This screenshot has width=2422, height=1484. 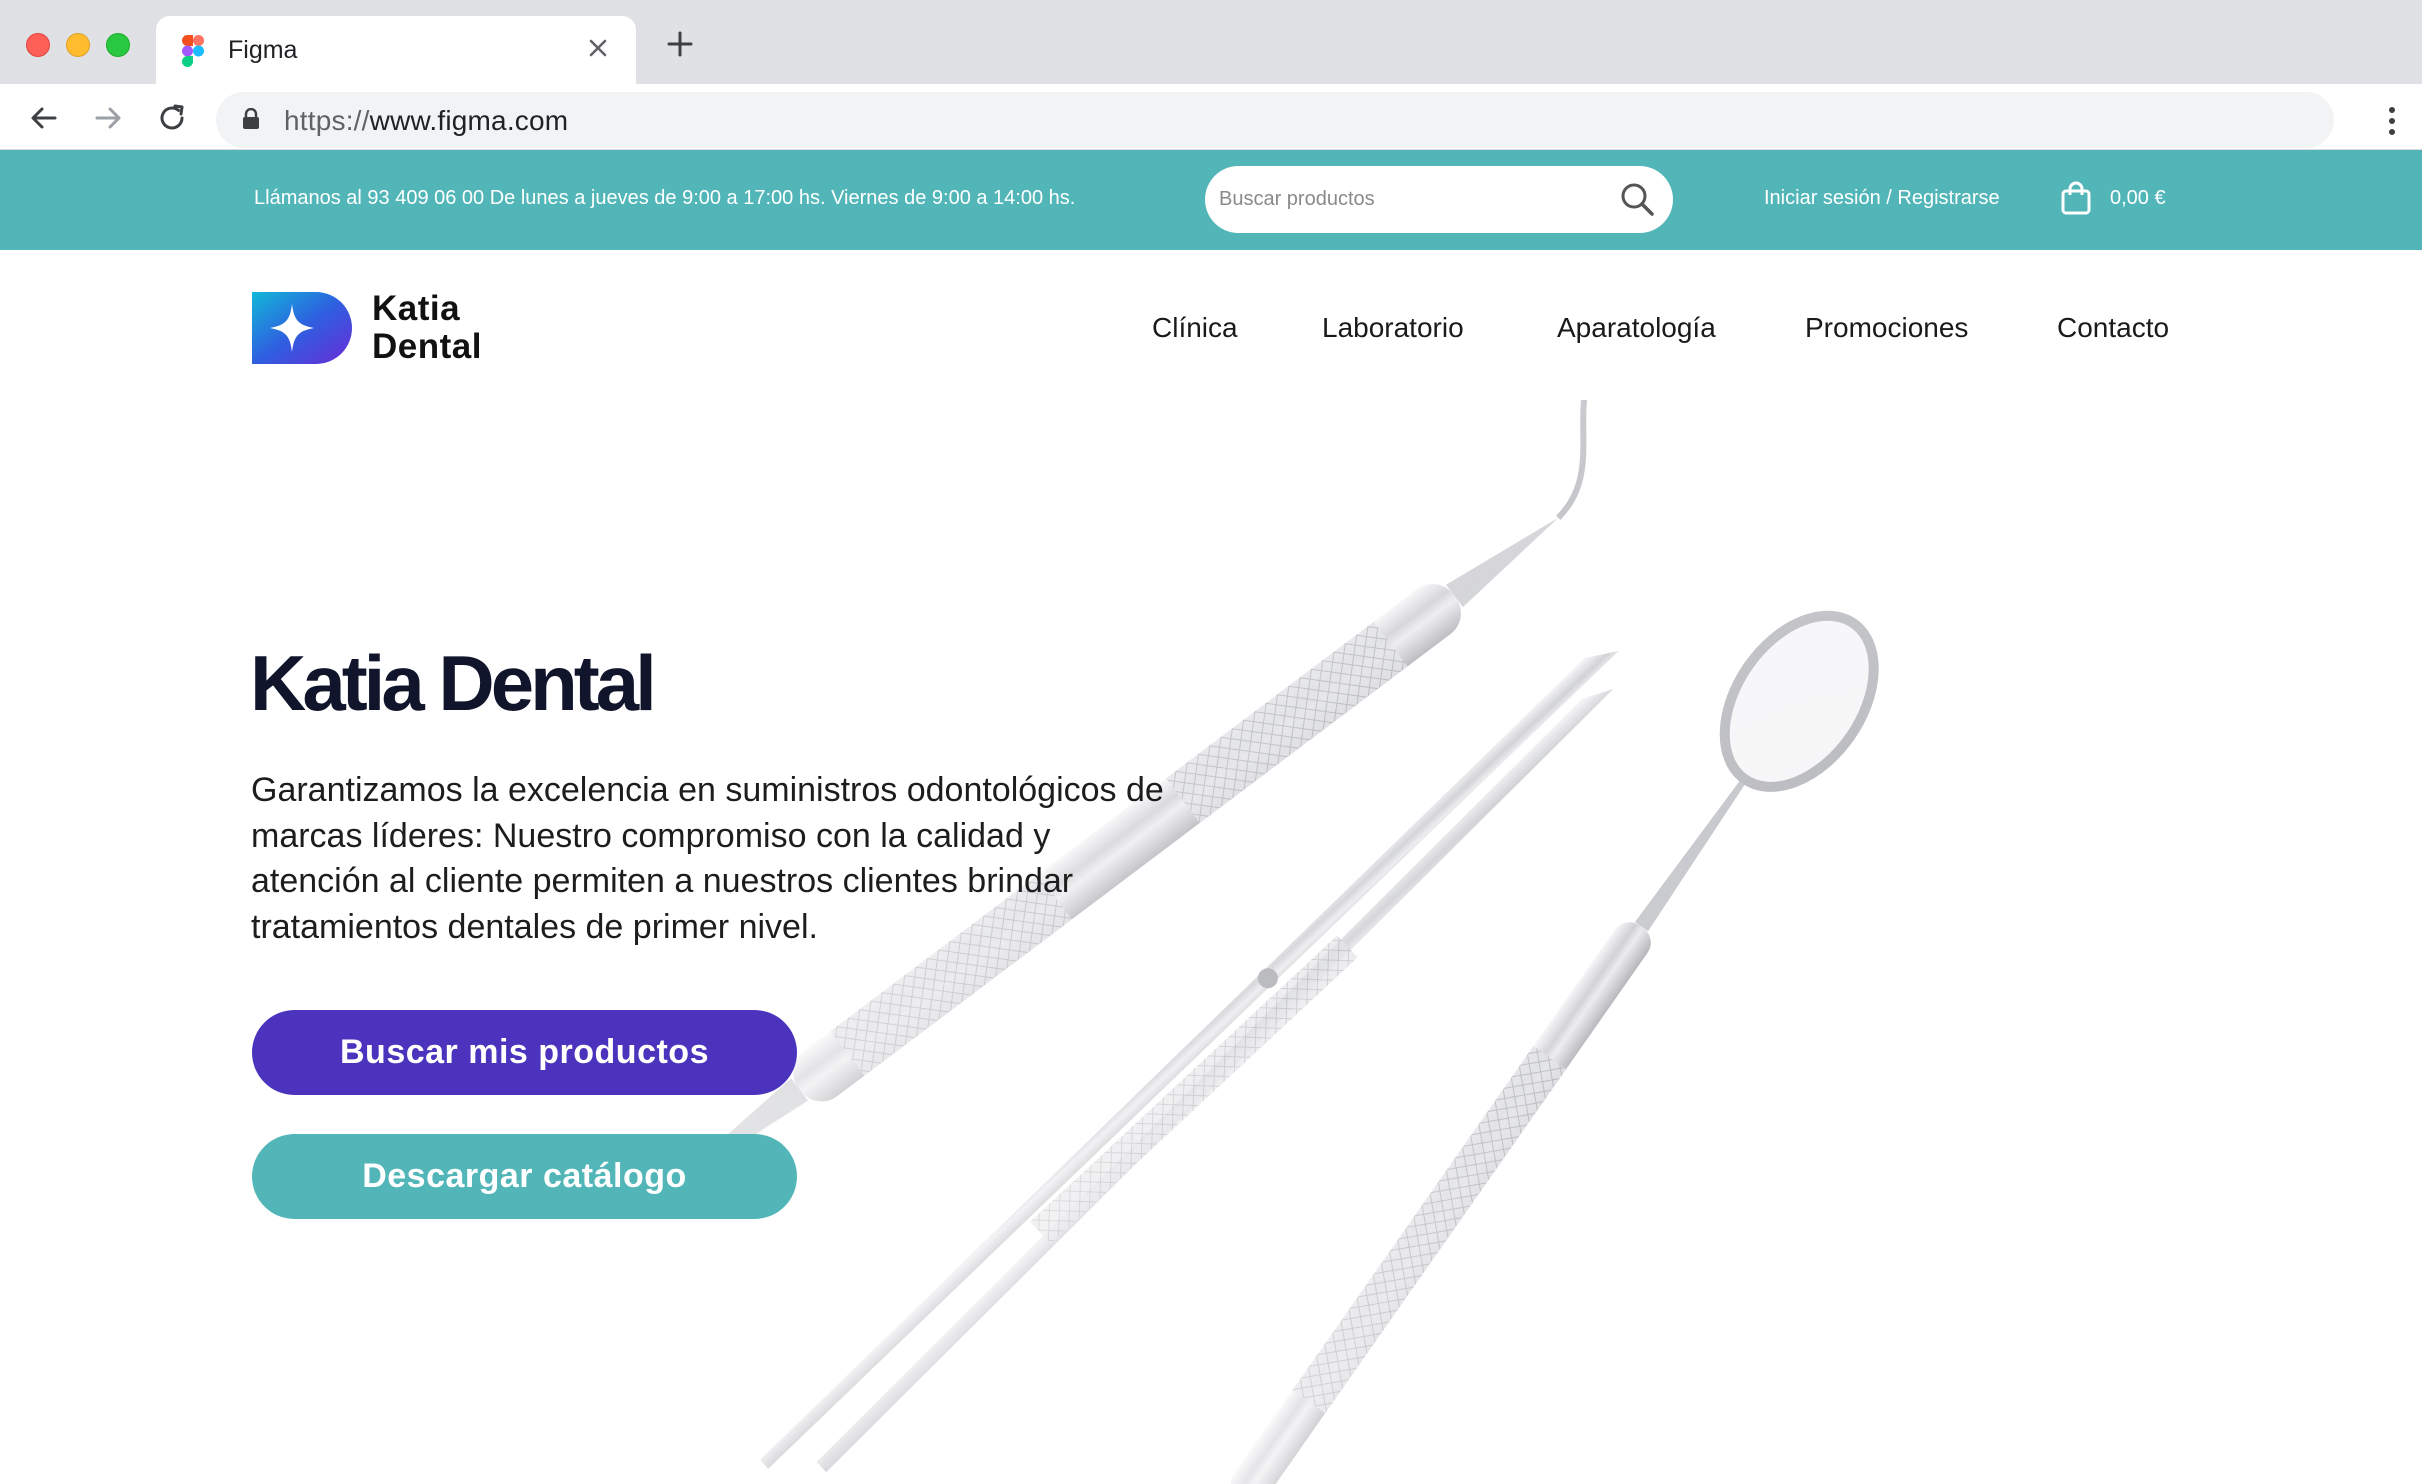 What do you see at coordinates (2138, 198) in the screenshot?
I see `cart-total: 0,00 €` at bounding box center [2138, 198].